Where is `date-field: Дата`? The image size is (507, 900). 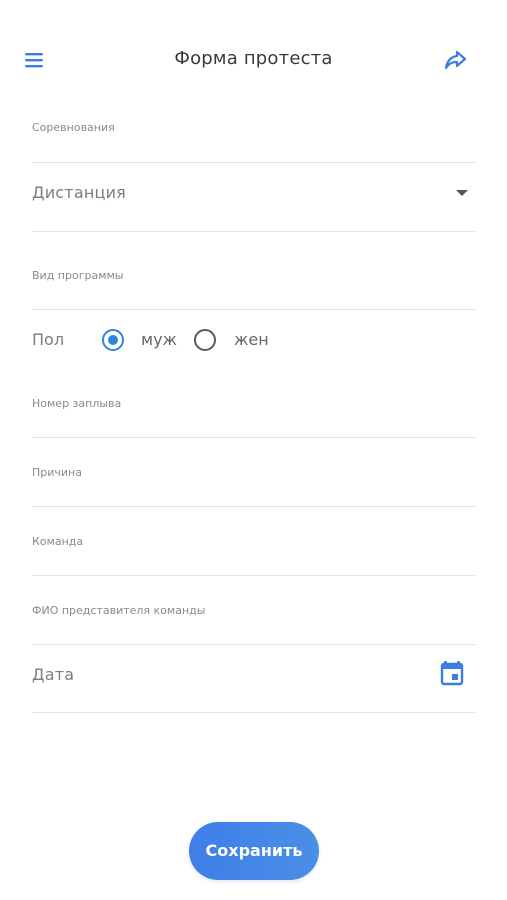
date-field: Дата is located at coordinates (254, 679).